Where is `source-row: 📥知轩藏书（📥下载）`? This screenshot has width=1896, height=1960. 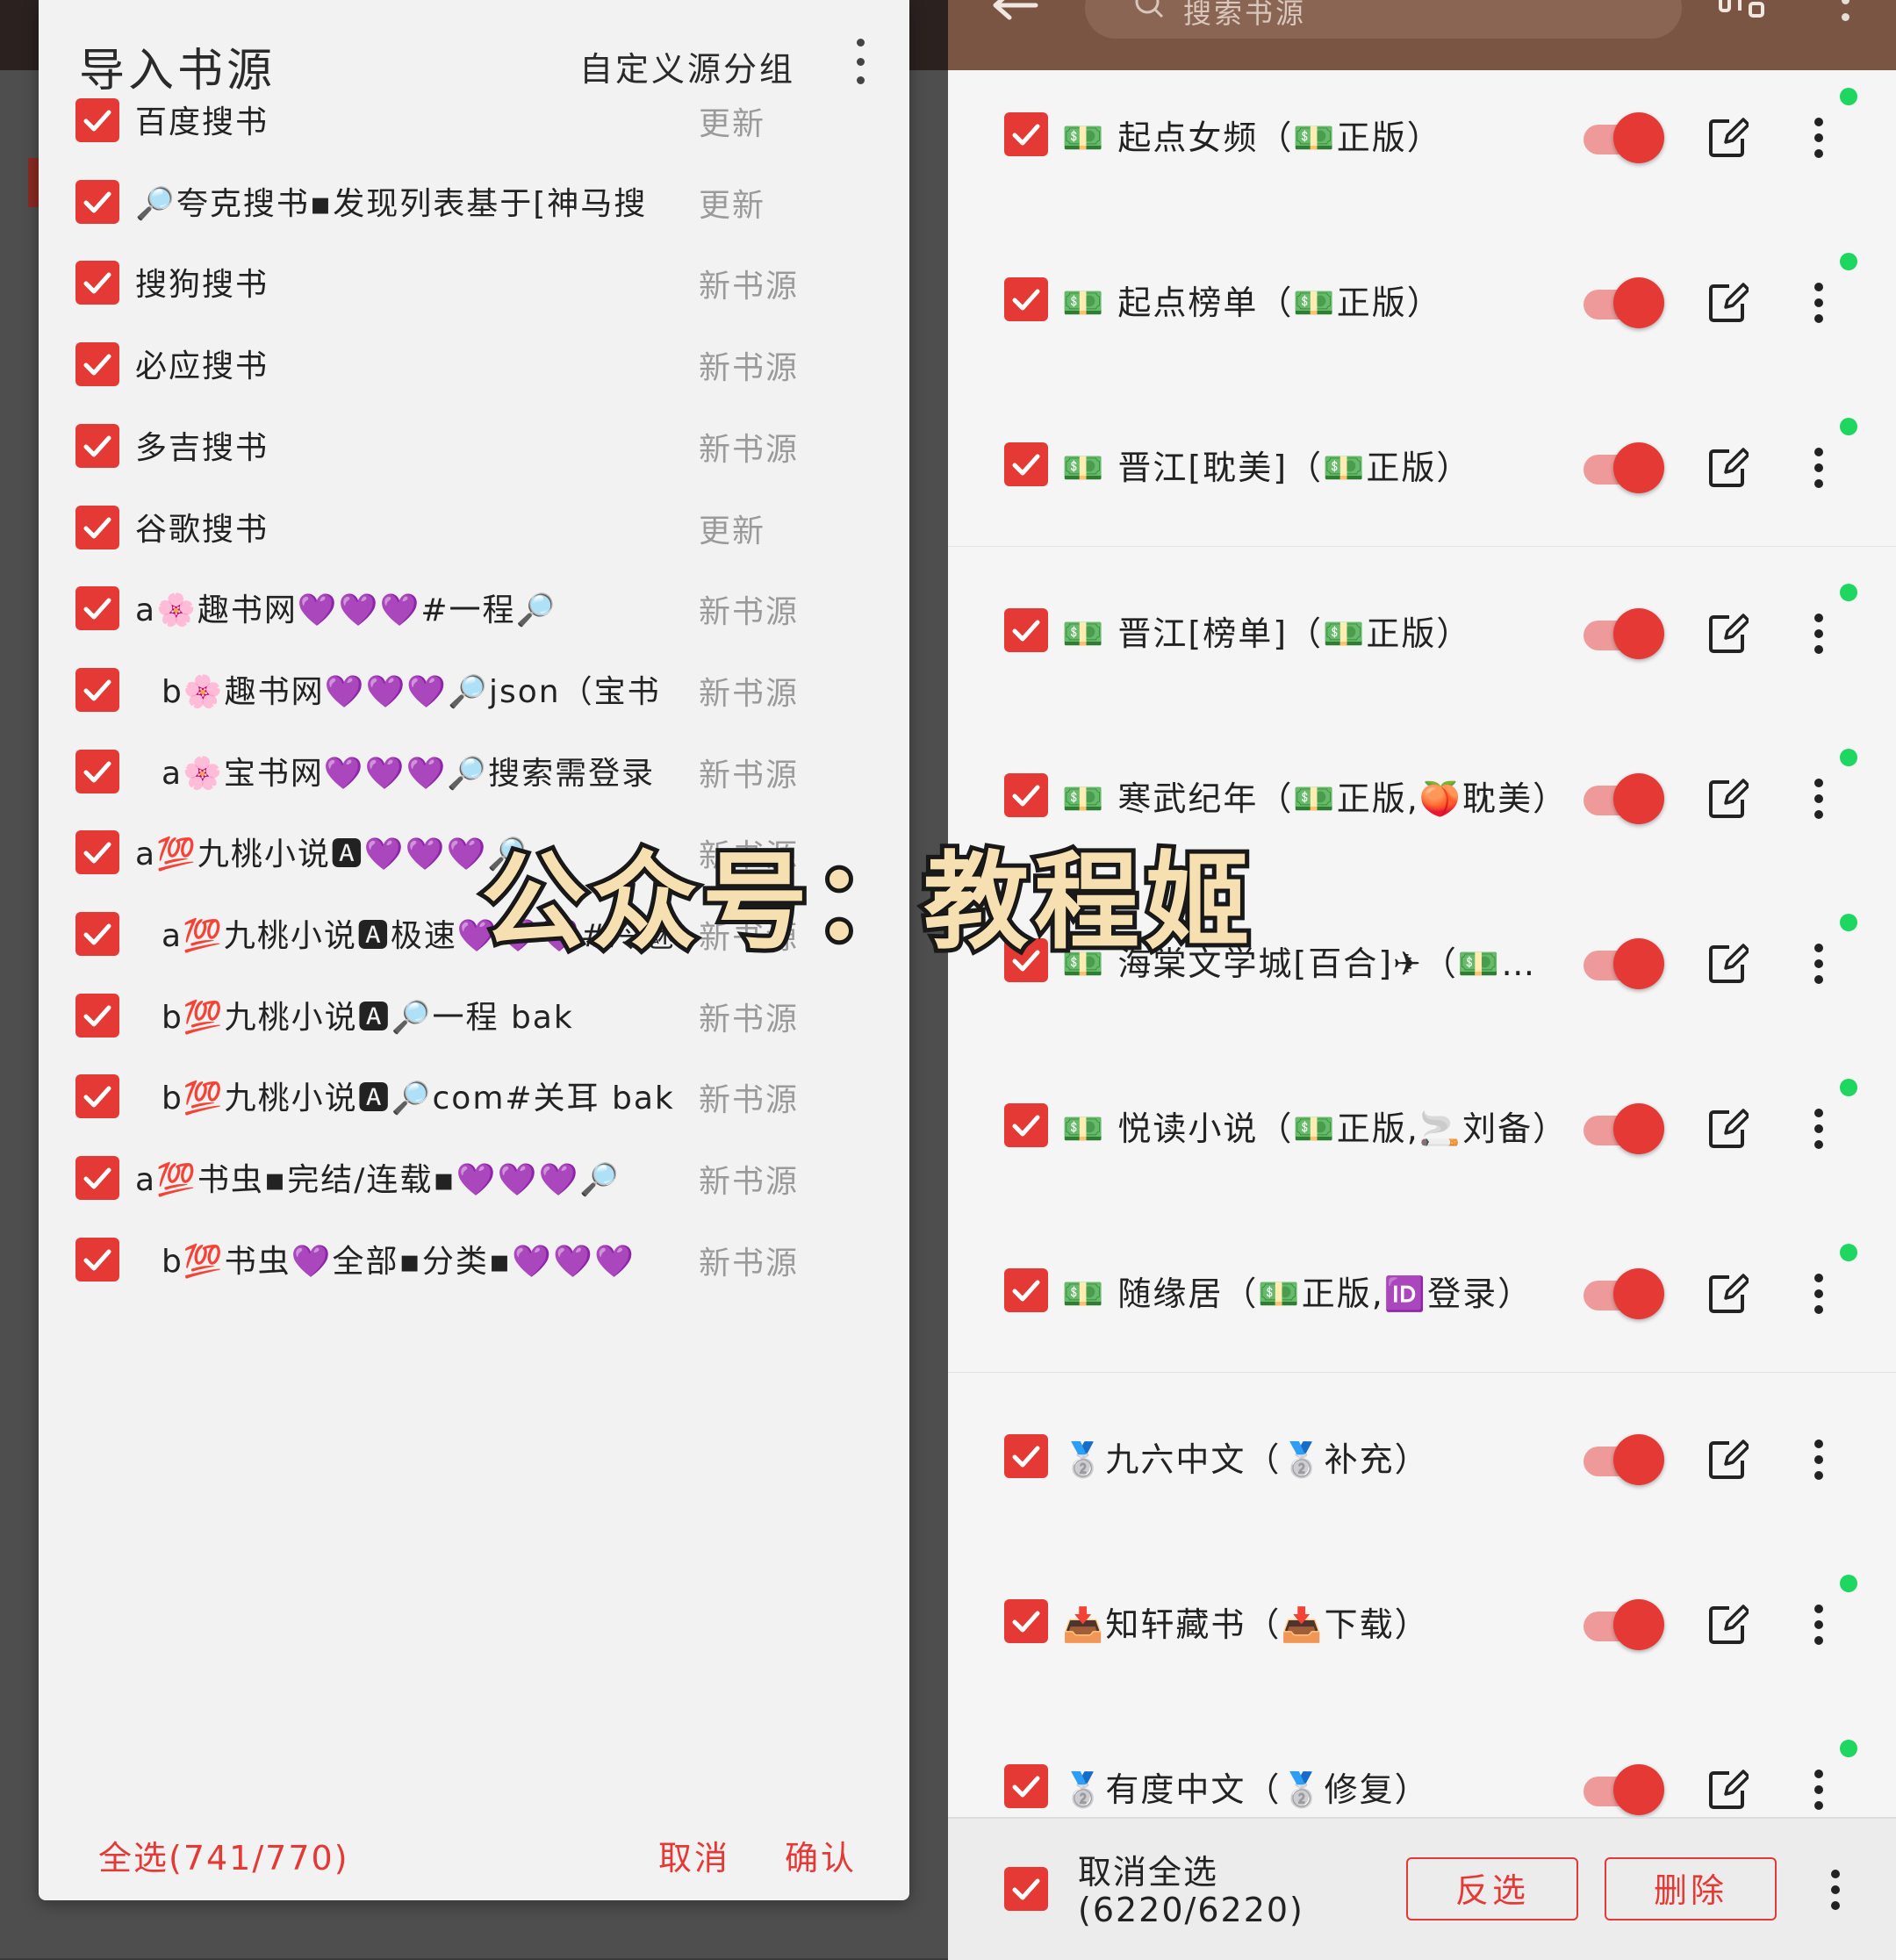 source-row: 📥知轩藏书（📥下载） is located at coordinates (1422, 1621).